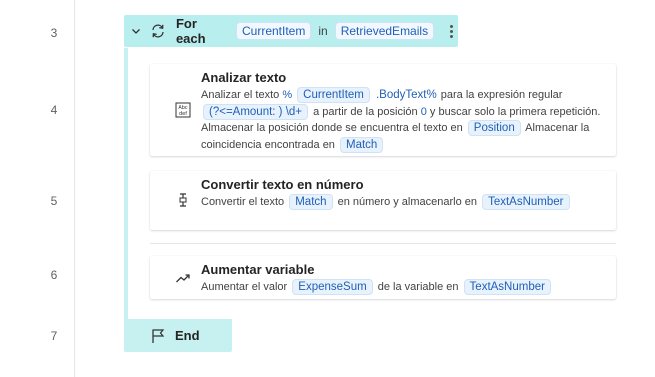 Image resolution: width=655 pixels, height=377 pixels. I want to click on line-number: 5, so click(54, 201).